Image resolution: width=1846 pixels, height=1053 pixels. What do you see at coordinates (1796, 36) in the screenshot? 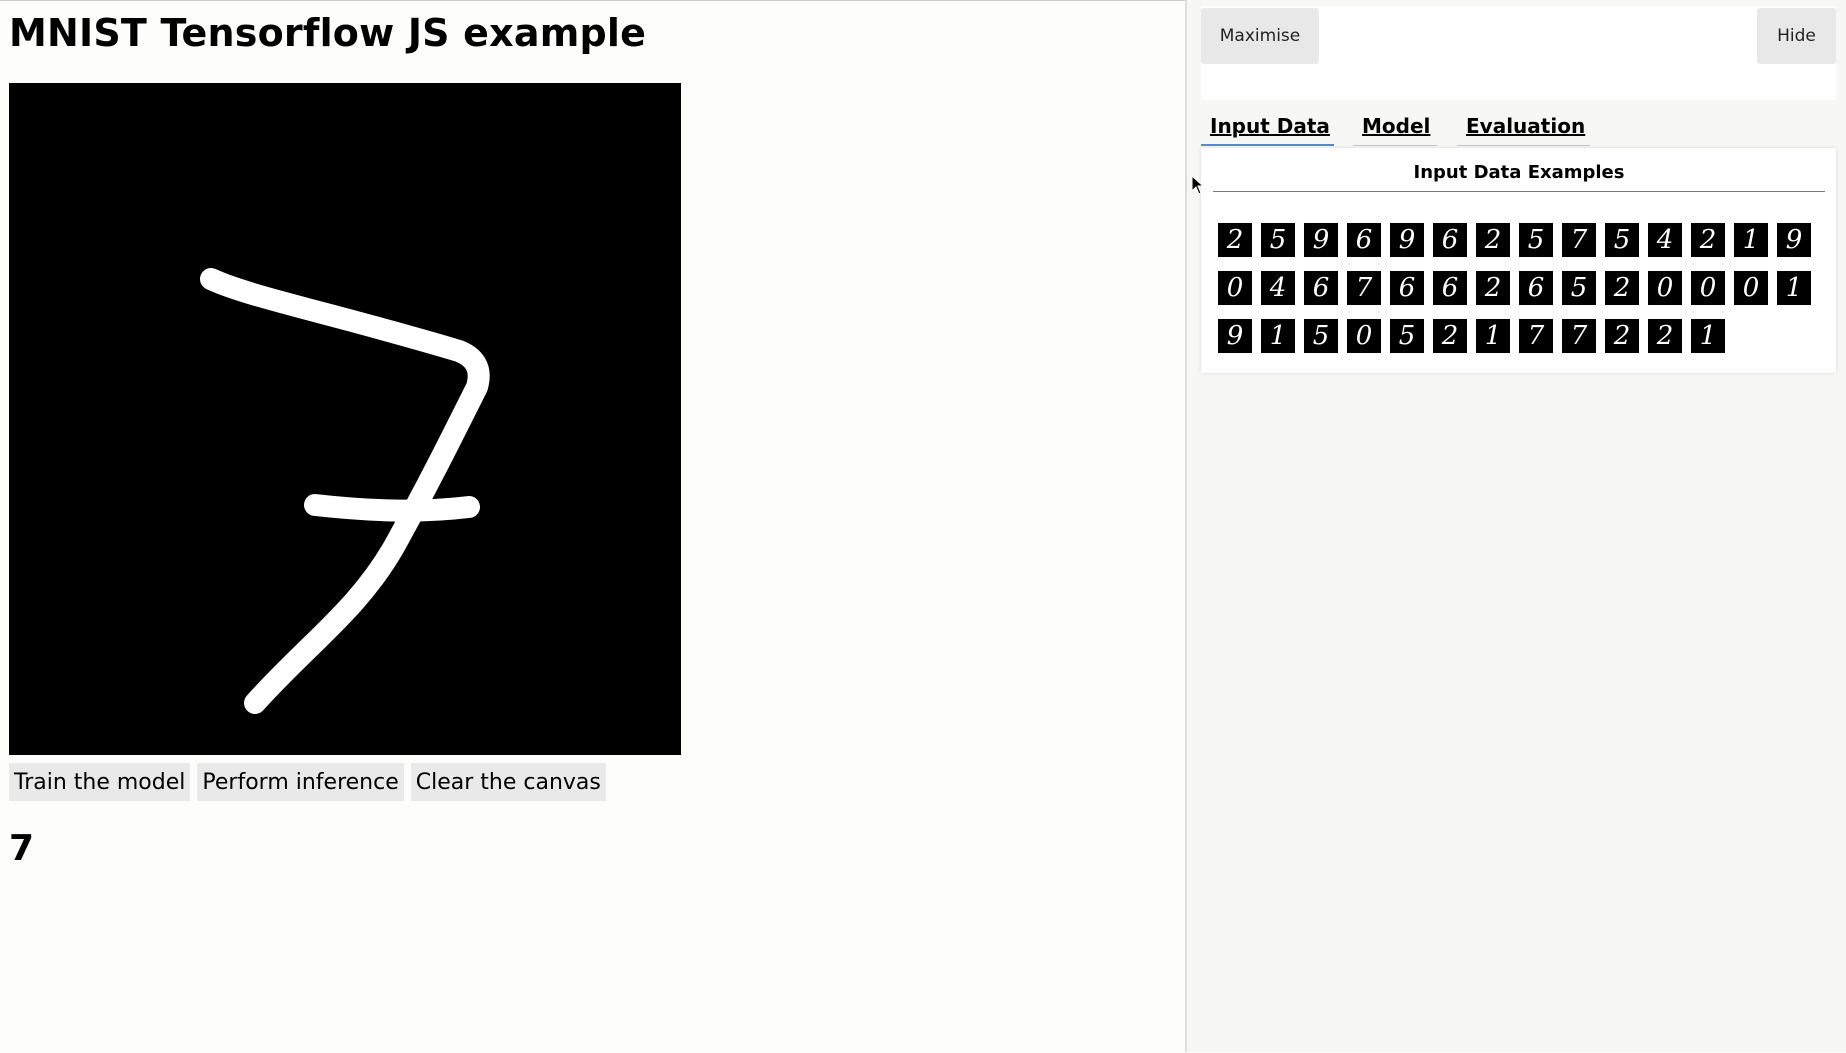
I see `hide-button: Hide` at bounding box center [1796, 36].